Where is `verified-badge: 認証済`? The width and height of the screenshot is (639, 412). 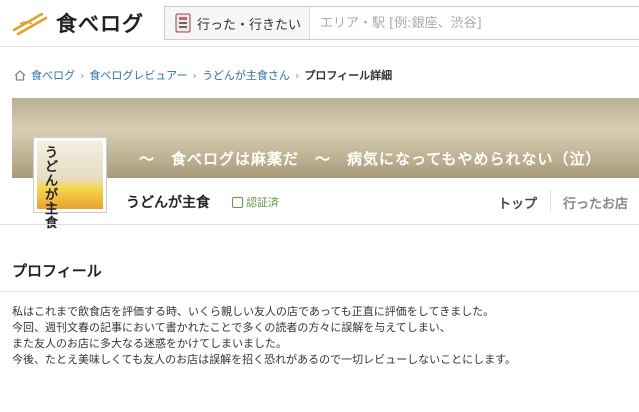 verified-badge: 認証済 is located at coordinates (255, 202).